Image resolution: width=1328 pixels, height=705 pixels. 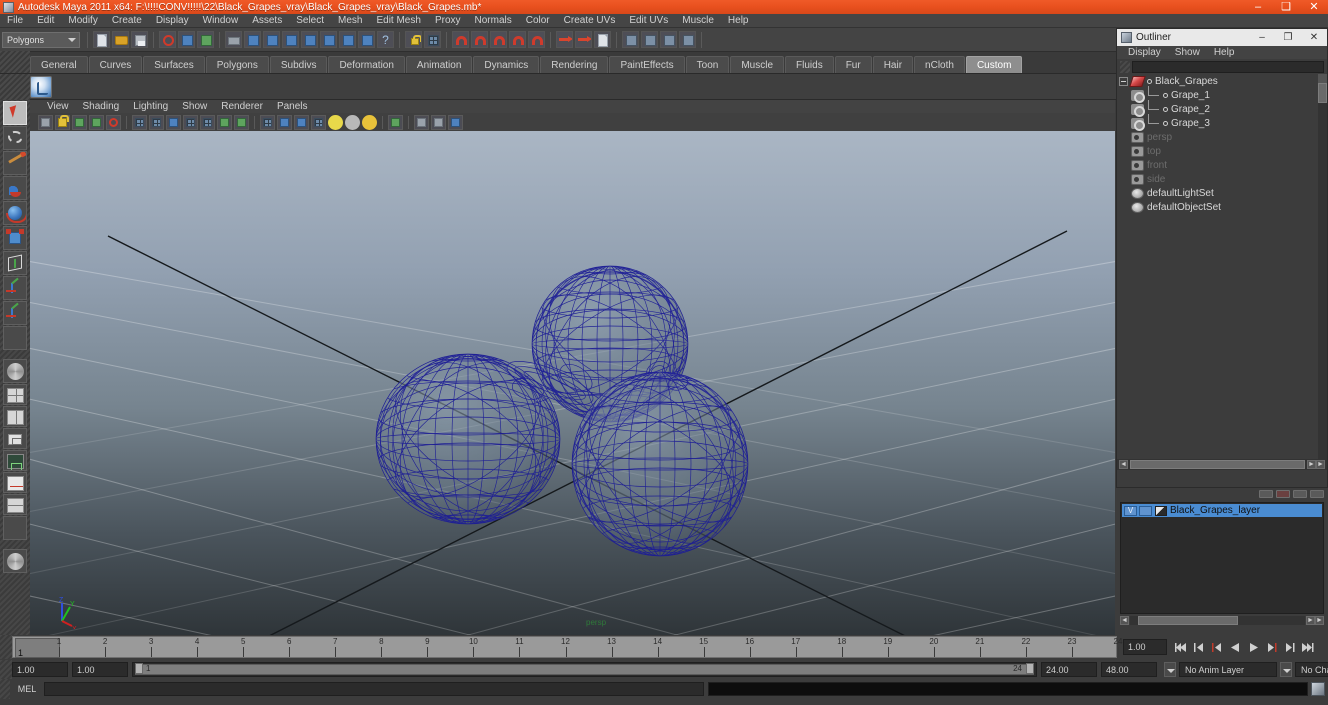 What do you see at coordinates (1320, 464) in the screenshot?
I see `scroll-right-end-icon: ►` at bounding box center [1320, 464].